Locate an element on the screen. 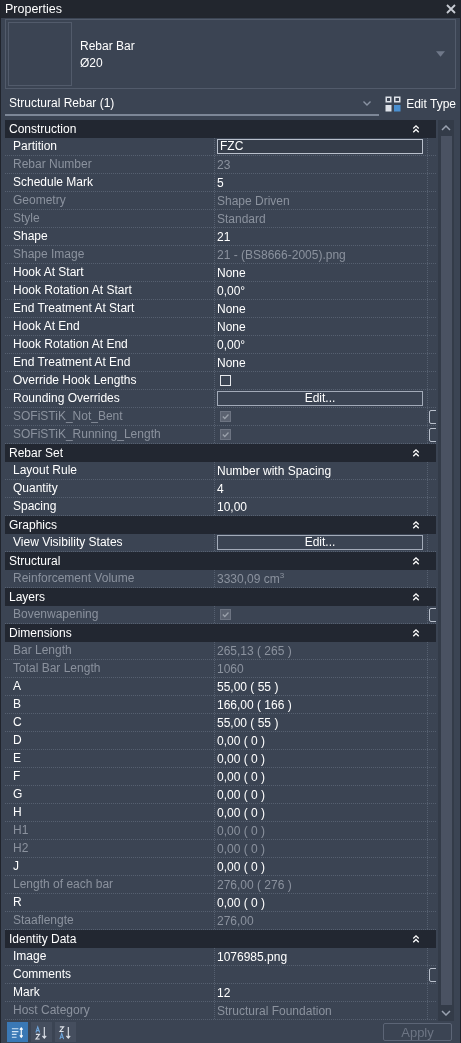 Image resolution: width=461 pixels, height=1043 pixels. section-header: Rebar Set is located at coordinates (221, 453).